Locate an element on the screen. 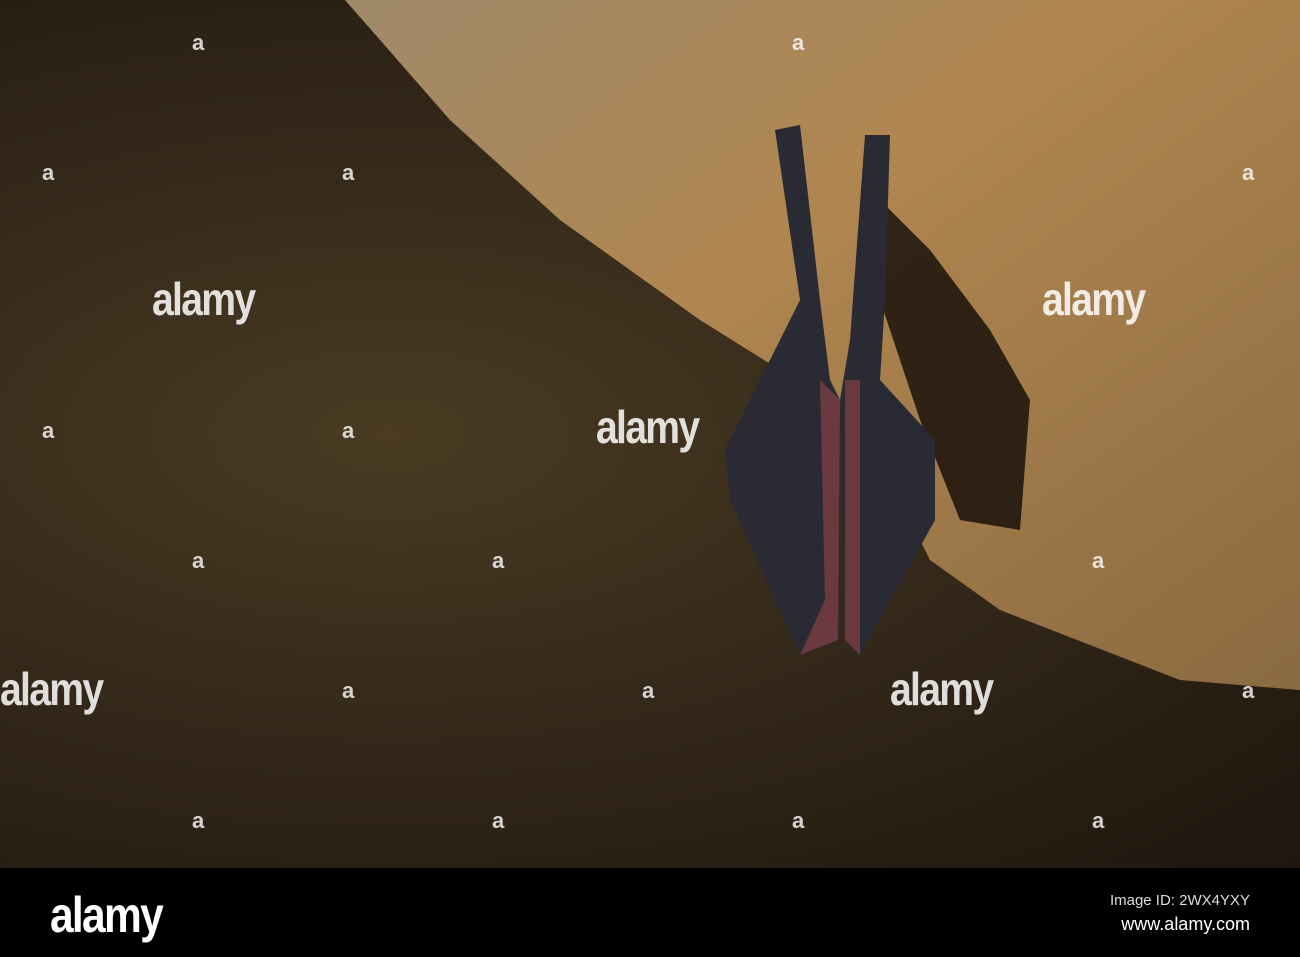 This screenshot has width=1300, height=957. footer-logo: alamy is located at coordinates (107, 915).